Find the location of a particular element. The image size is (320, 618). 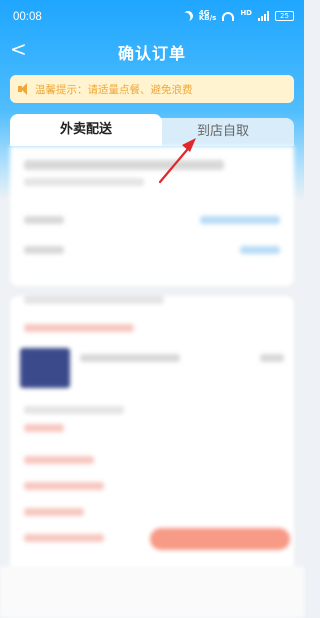

status-icons: 4G KB/s HD 25 is located at coordinates (237, 16).